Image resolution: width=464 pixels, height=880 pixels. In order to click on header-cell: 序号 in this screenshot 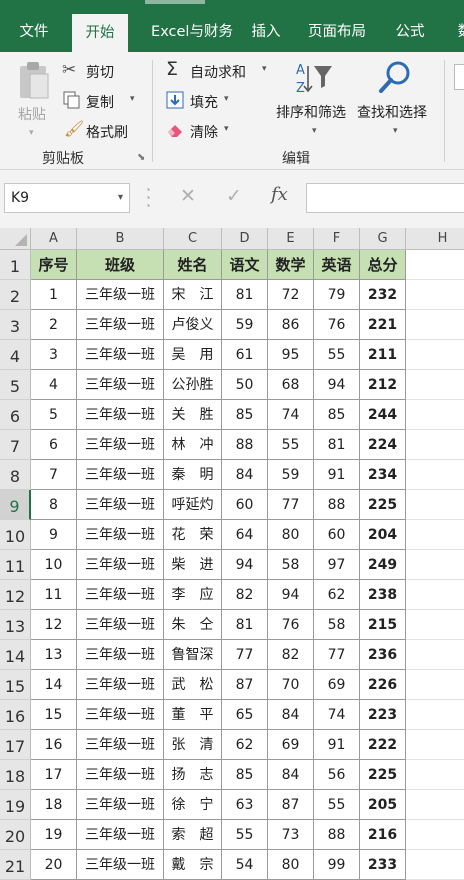, I will do `click(54, 265)`.